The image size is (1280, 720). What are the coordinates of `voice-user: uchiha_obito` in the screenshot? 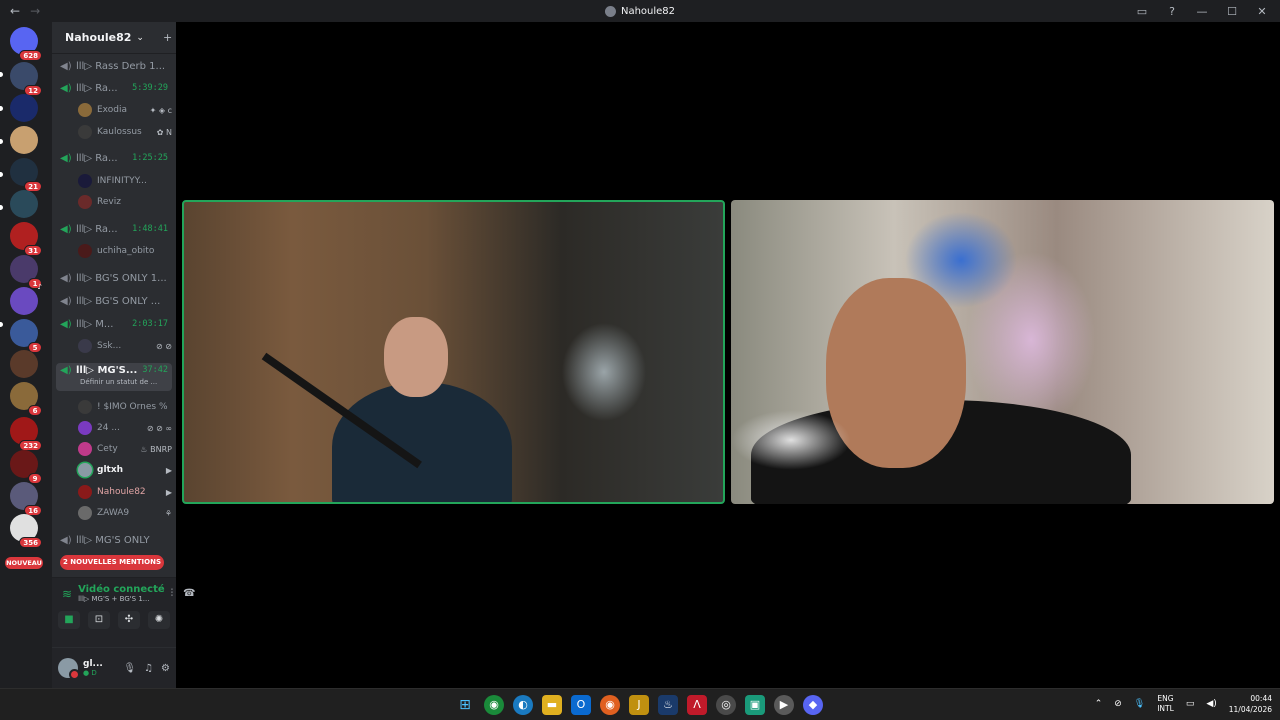 It's located at (125, 251).